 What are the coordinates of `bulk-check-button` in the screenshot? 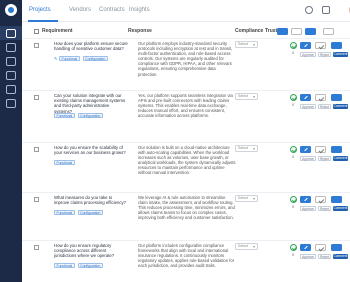 It's located at (328, 31).